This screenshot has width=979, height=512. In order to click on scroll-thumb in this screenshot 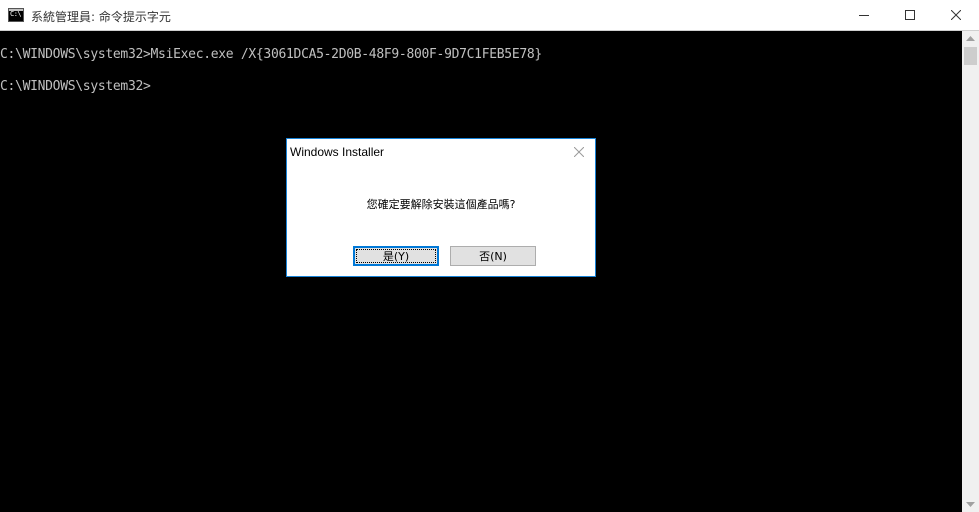, I will do `click(970, 56)`.